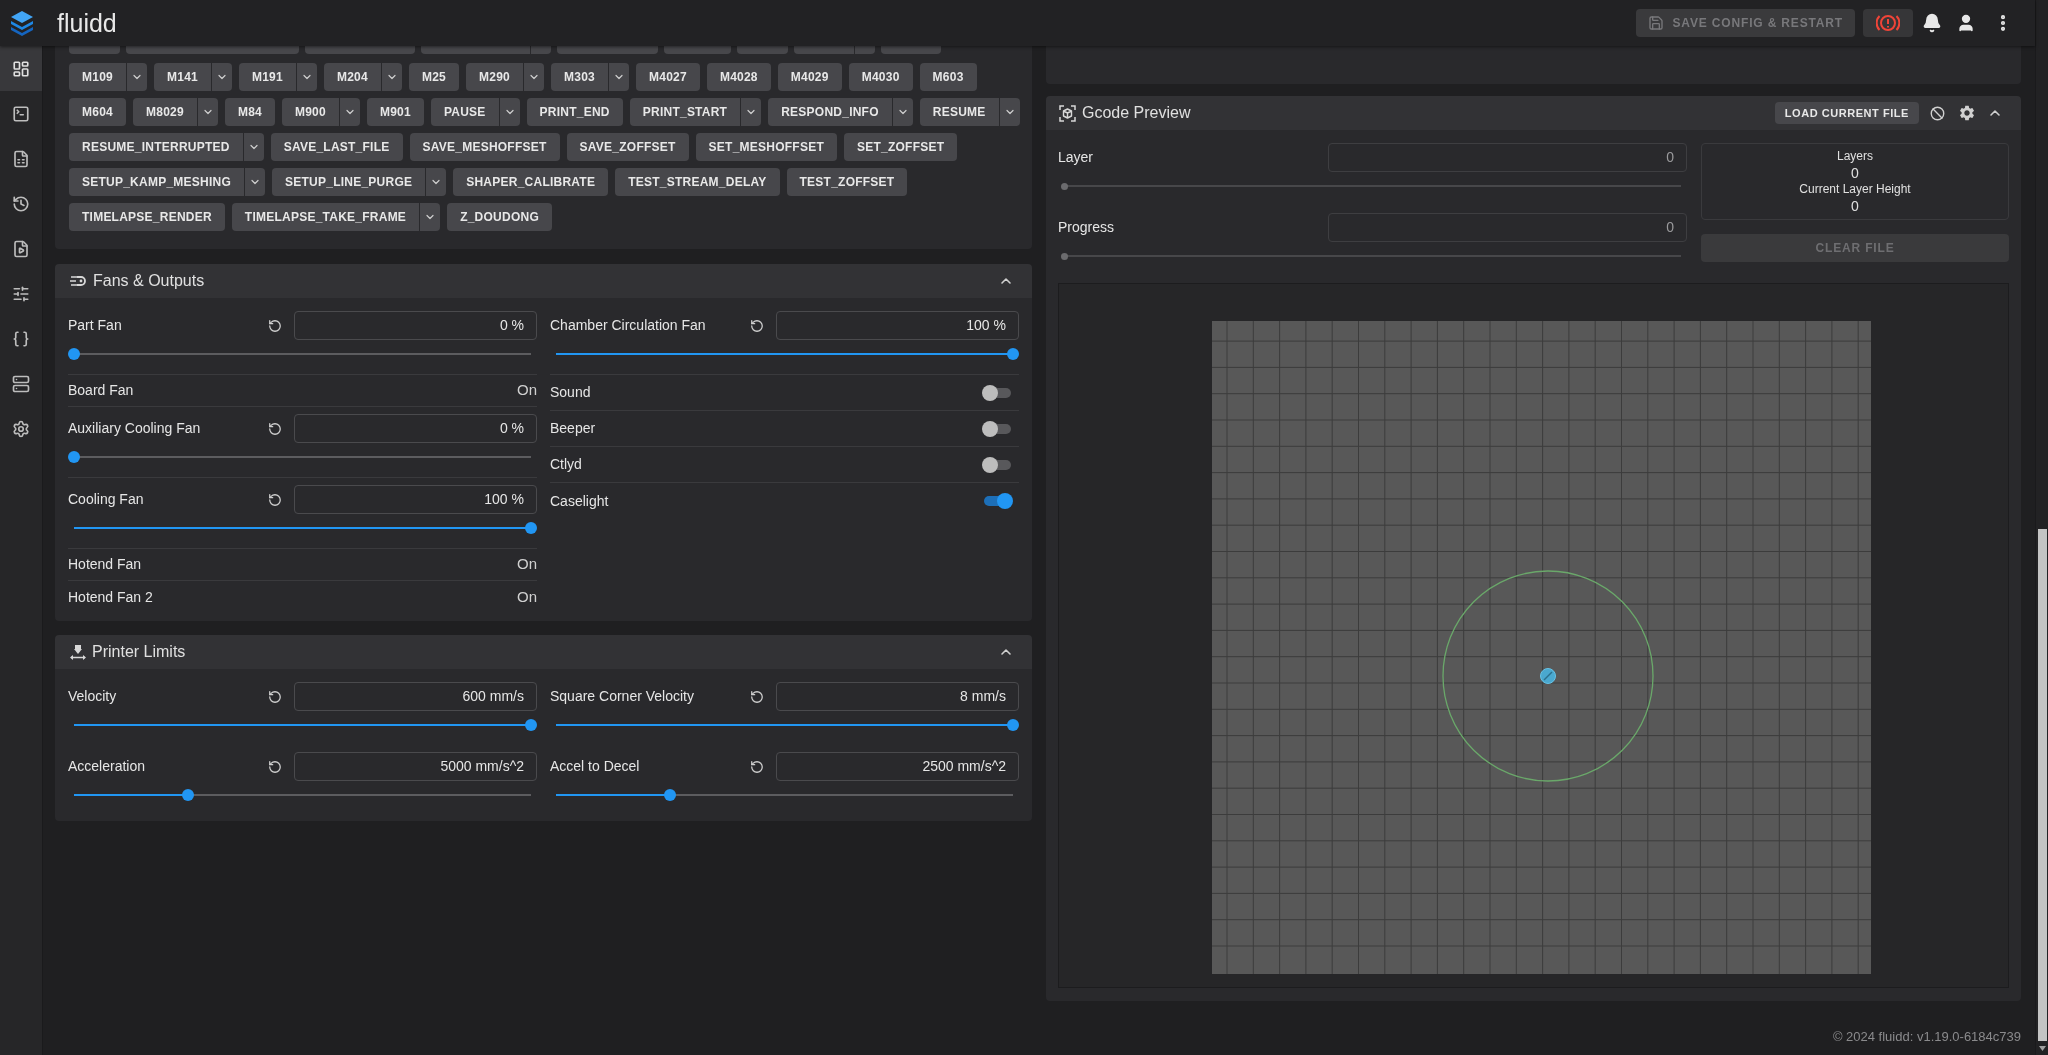  Describe the element at coordinates (97, 77) in the screenshot. I see `macro-button: M109` at that location.